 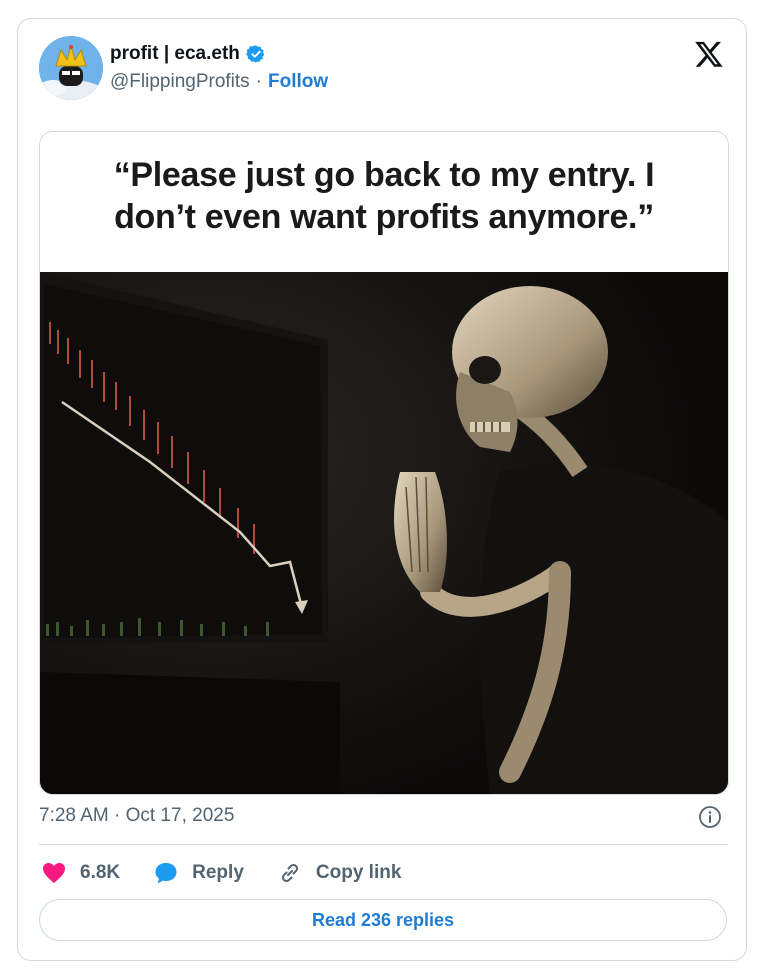 What do you see at coordinates (384, 217) in the screenshot?
I see `caption-line-2: don’t even want profits anymore.”` at bounding box center [384, 217].